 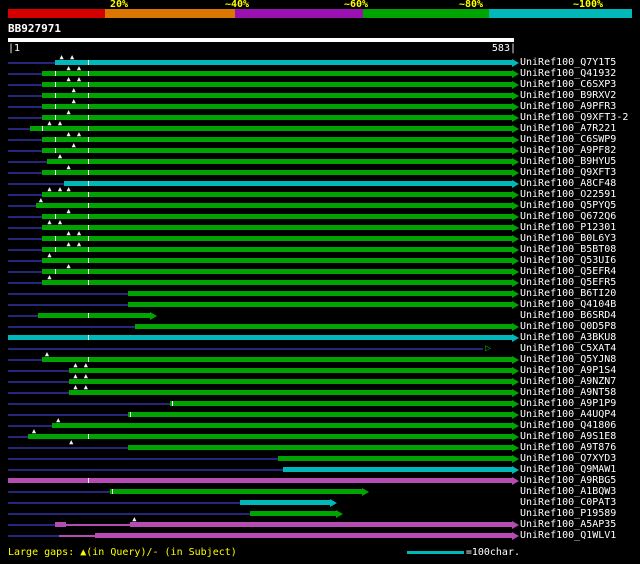 What do you see at coordinates (568, 294) in the screenshot?
I see `hit-label: UniRef100_B6TI20` at bounding box center [568, 294].